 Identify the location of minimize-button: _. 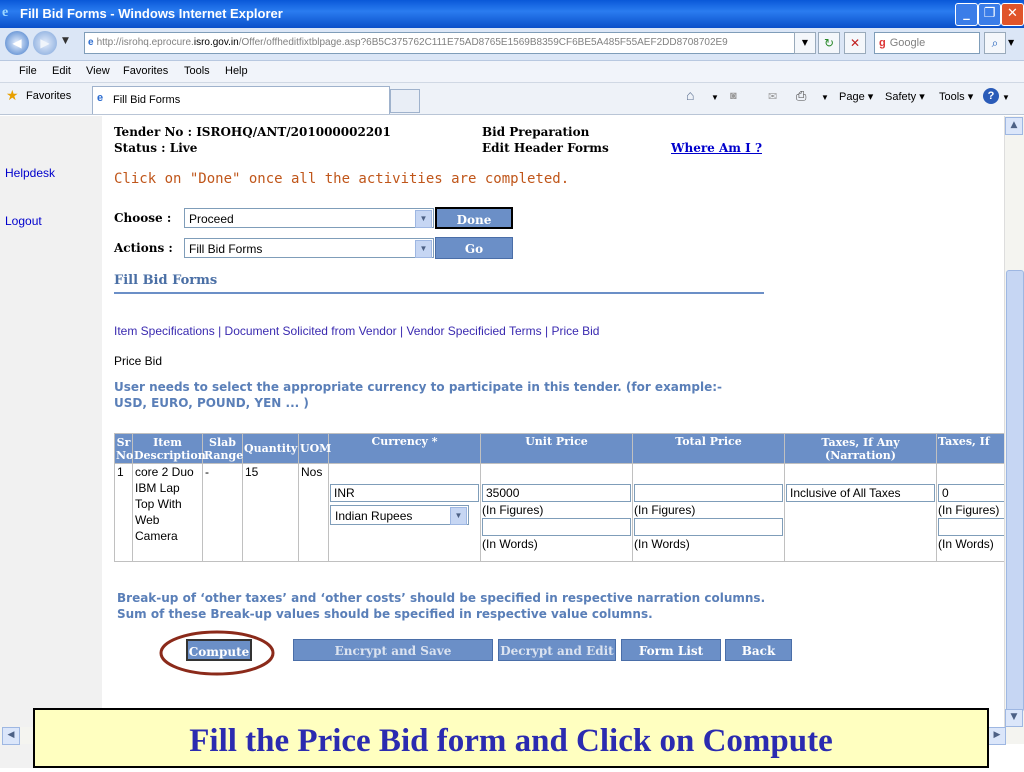
(966, 14).